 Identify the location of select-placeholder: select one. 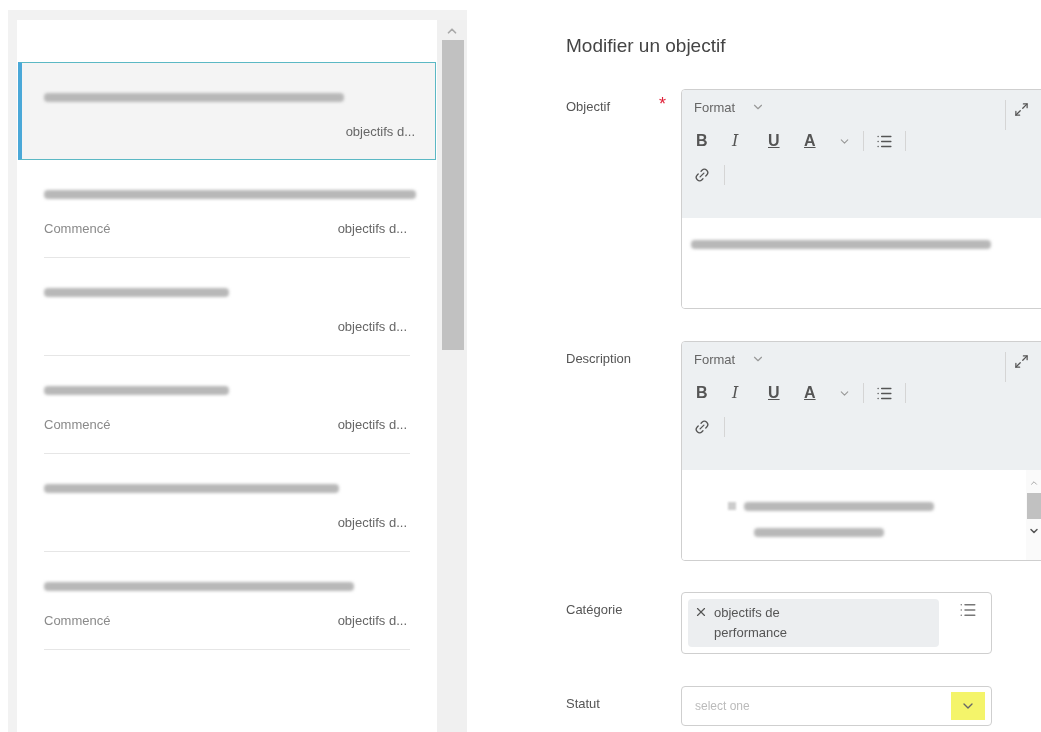
(722, 706).